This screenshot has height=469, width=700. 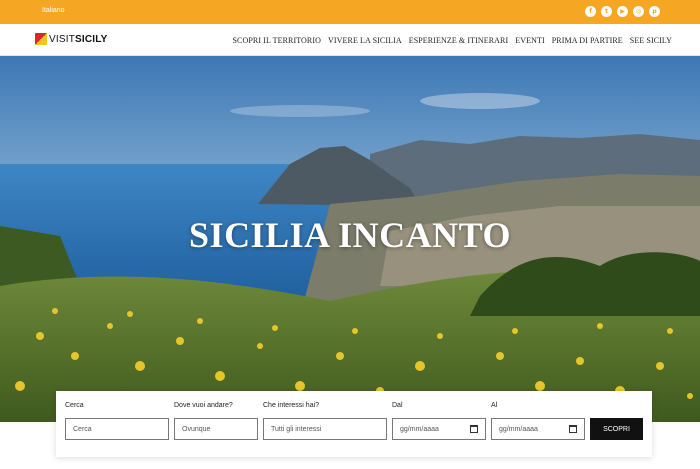 I want to click on nav-item-esperienze-itinerari: ESPERIENZE & ITINERARI, so click(x=459, y=40).